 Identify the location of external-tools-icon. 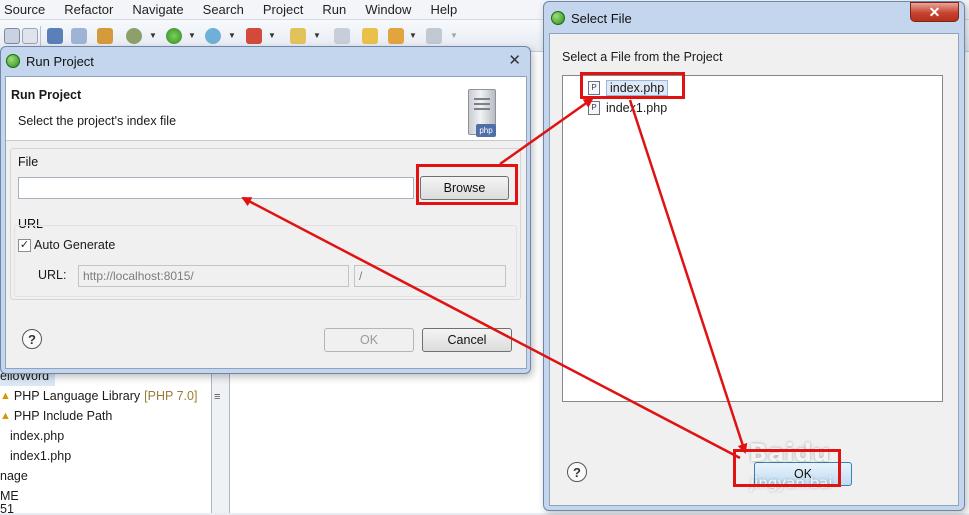
(213, 36).